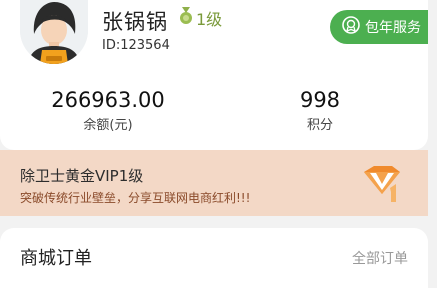 The height and width of the screenshot is (288, 437). What do you see at coordinates (393, 28) in the screenshot?
I see `annual-service-label: 包年服务` at bounding box center [393, 28].